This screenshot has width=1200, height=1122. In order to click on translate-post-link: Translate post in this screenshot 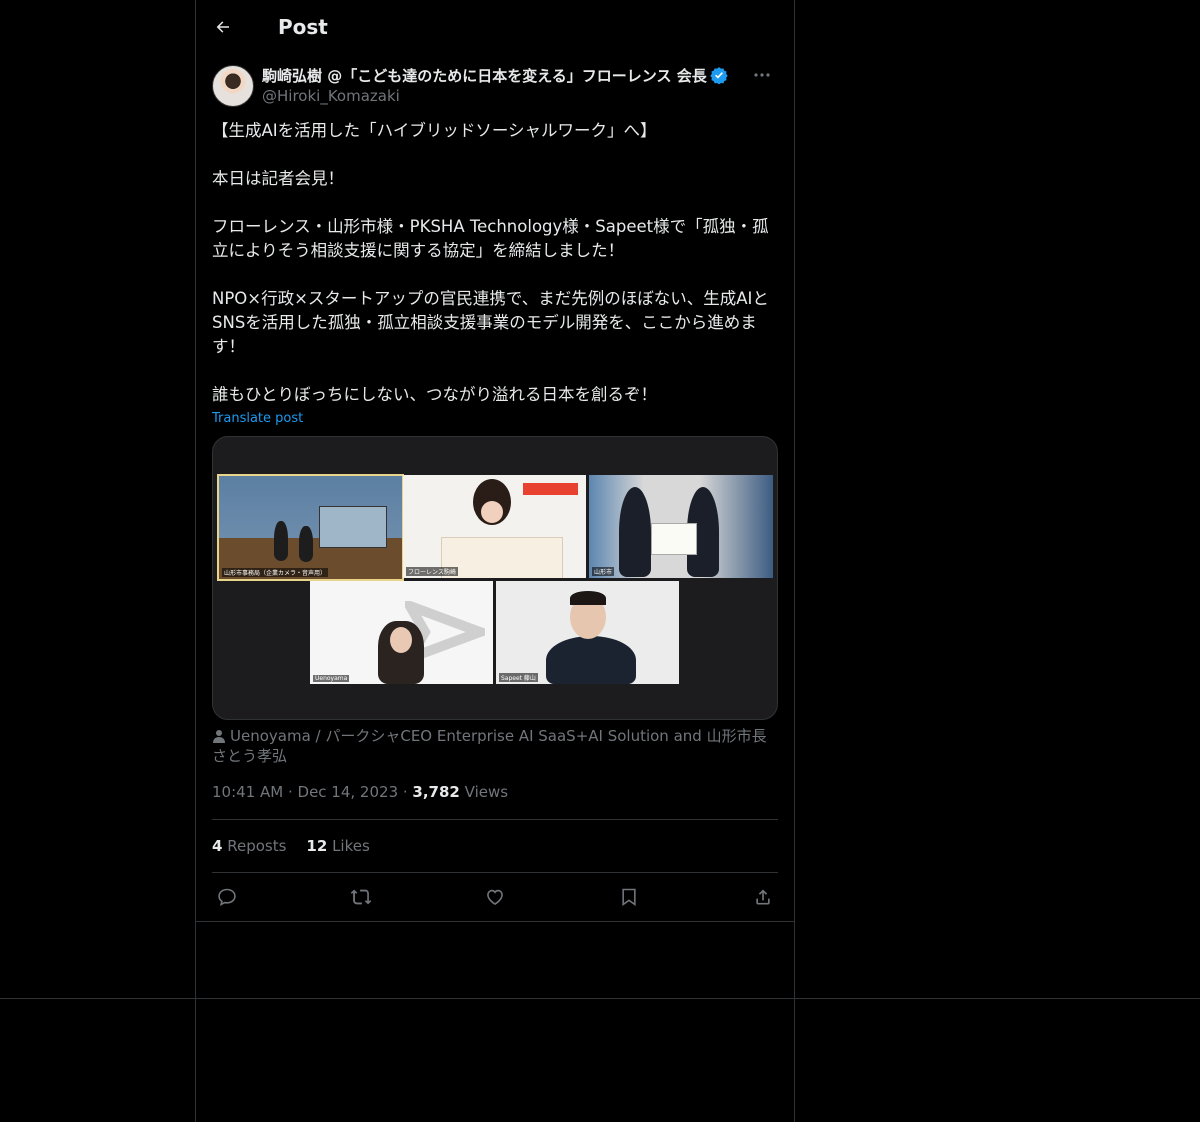, I will do `click(257, 418)`.